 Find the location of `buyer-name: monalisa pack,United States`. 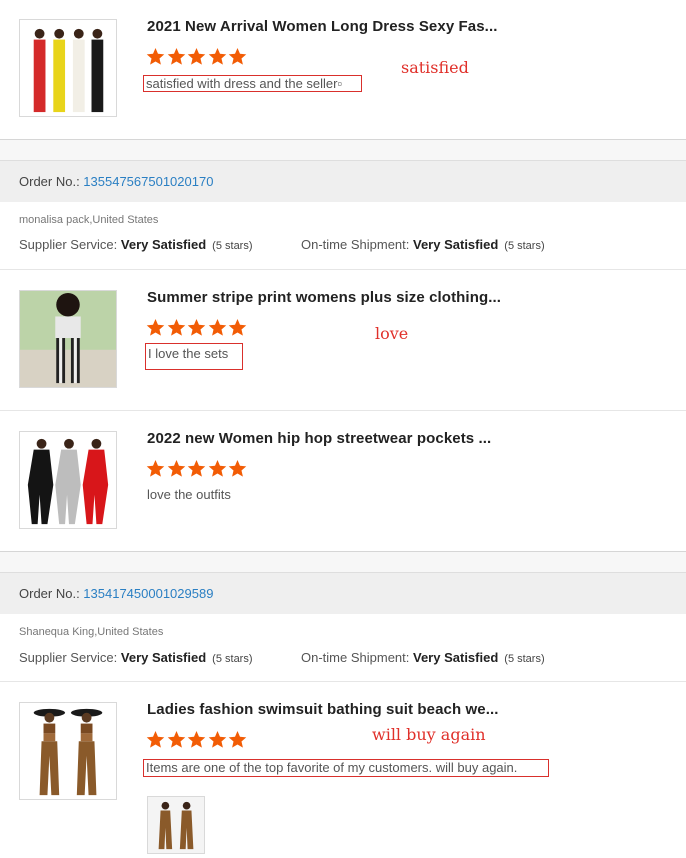

buyer-name: monalisa pack,United States is located at coordinates (89, 220).